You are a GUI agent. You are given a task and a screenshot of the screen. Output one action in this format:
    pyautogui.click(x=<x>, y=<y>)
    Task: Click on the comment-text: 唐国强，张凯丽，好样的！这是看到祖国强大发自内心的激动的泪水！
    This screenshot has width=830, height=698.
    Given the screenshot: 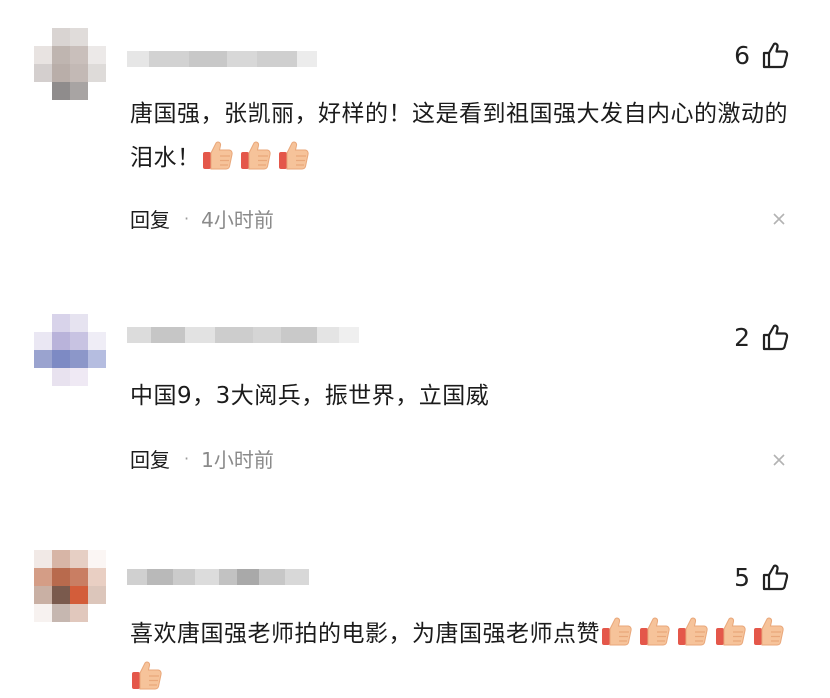 What is the action you would take?
    pyautogui.click(x=460, y=136)
    